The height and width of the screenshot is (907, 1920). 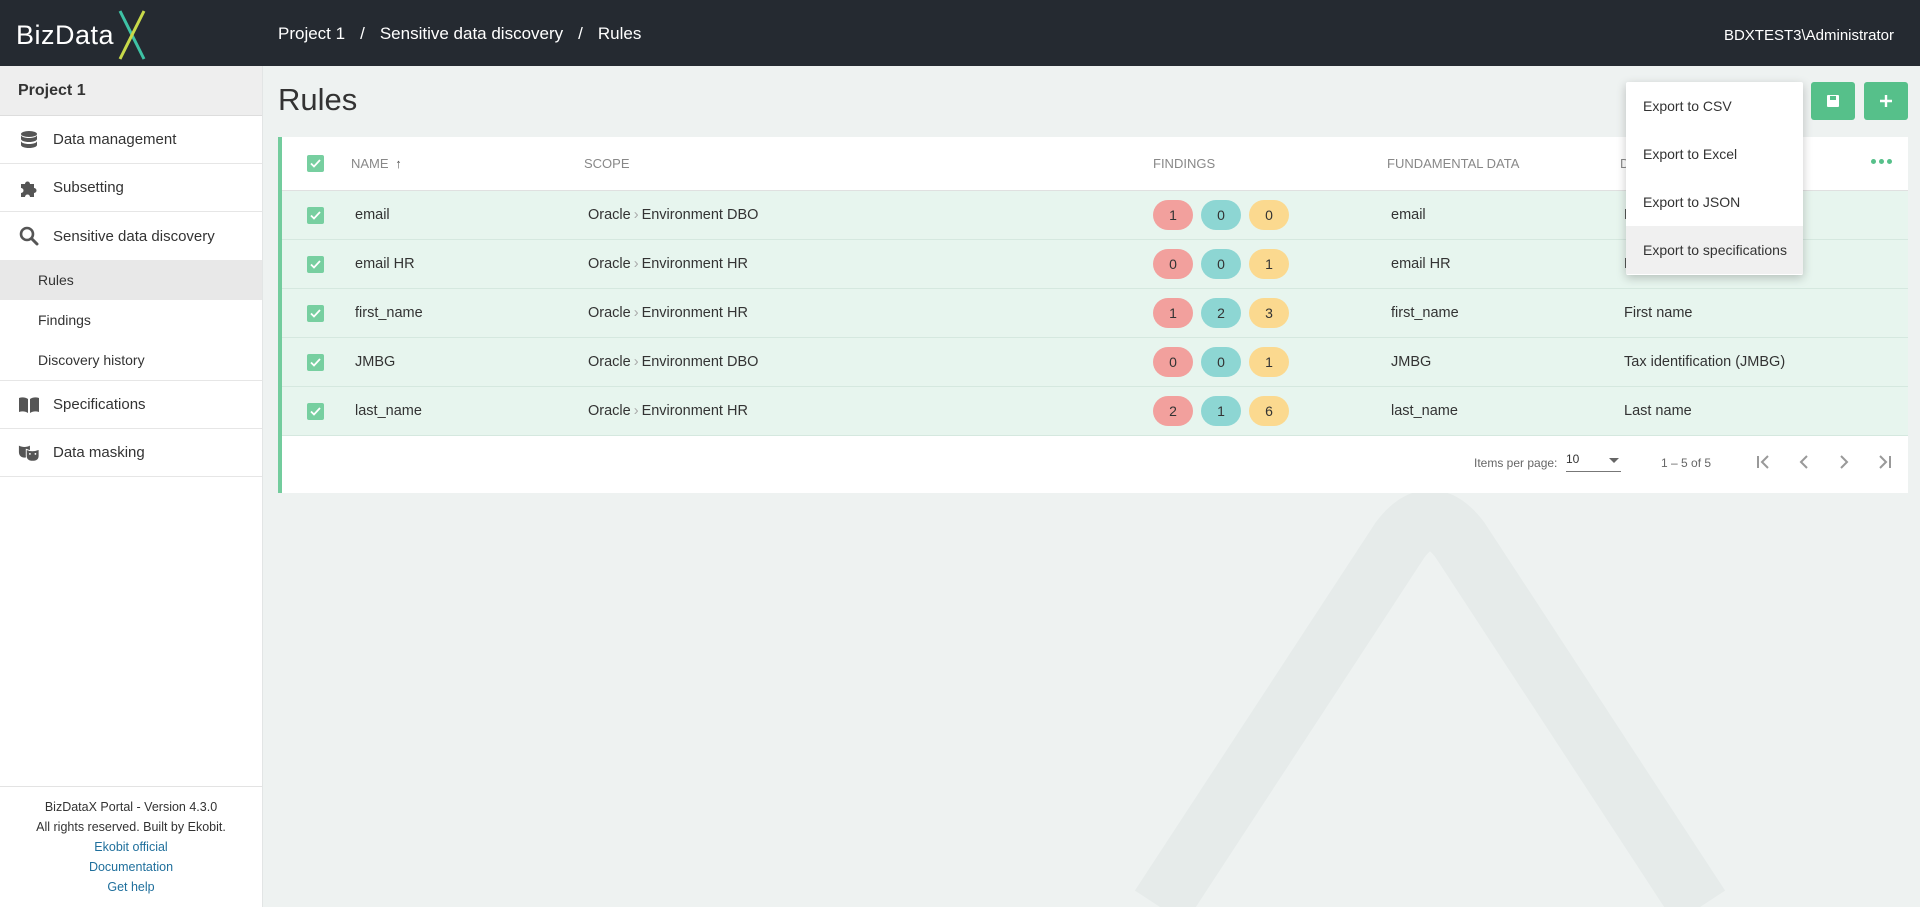 What do you see at coordinates (1424, 411) in the screenshot?
I see `fundamental-data: last_name` at bounding box center [1424, 411].